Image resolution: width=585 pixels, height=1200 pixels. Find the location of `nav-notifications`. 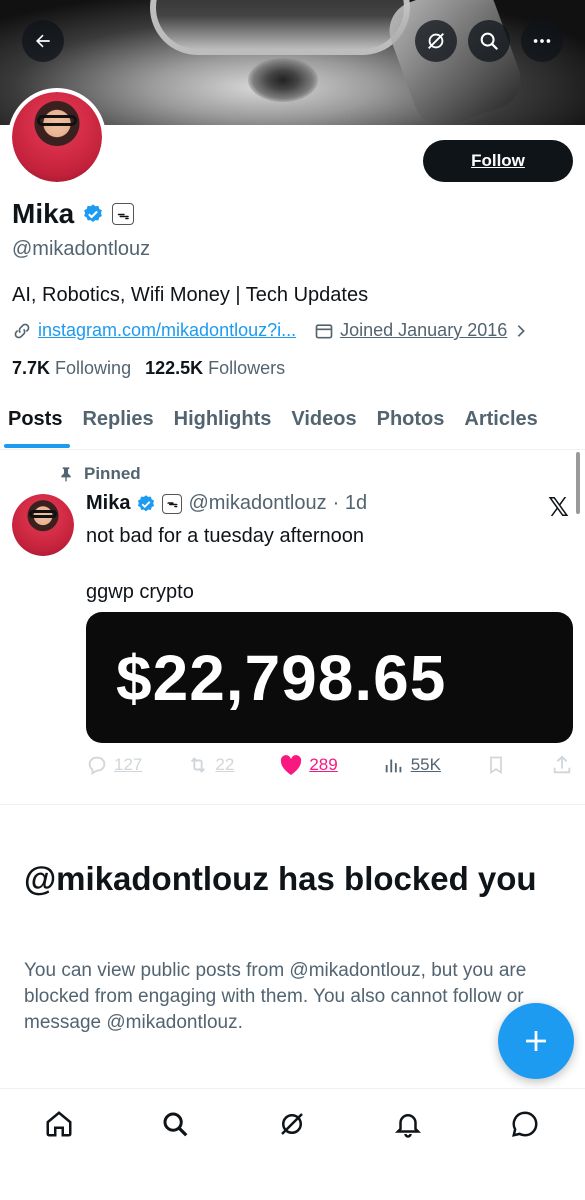

nav-notifications is located at coordinates (408, 1124).